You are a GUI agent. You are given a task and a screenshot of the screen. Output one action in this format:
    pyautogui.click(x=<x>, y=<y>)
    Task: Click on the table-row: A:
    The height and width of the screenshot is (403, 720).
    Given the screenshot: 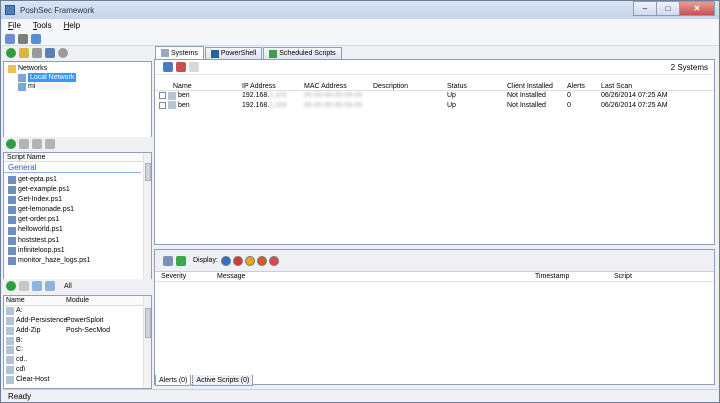 What is the action you would take?
    pyautogui.click(x=77, y=311)
    